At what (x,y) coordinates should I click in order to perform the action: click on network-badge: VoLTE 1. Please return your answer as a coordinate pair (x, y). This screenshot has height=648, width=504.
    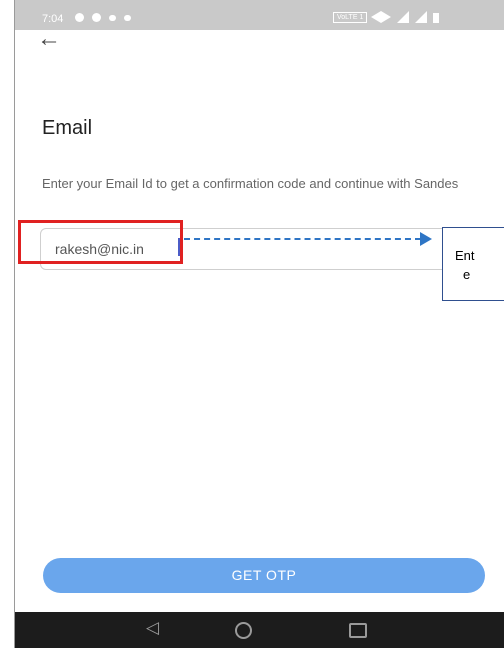
    Looking at the image, I should click on (350, 17).